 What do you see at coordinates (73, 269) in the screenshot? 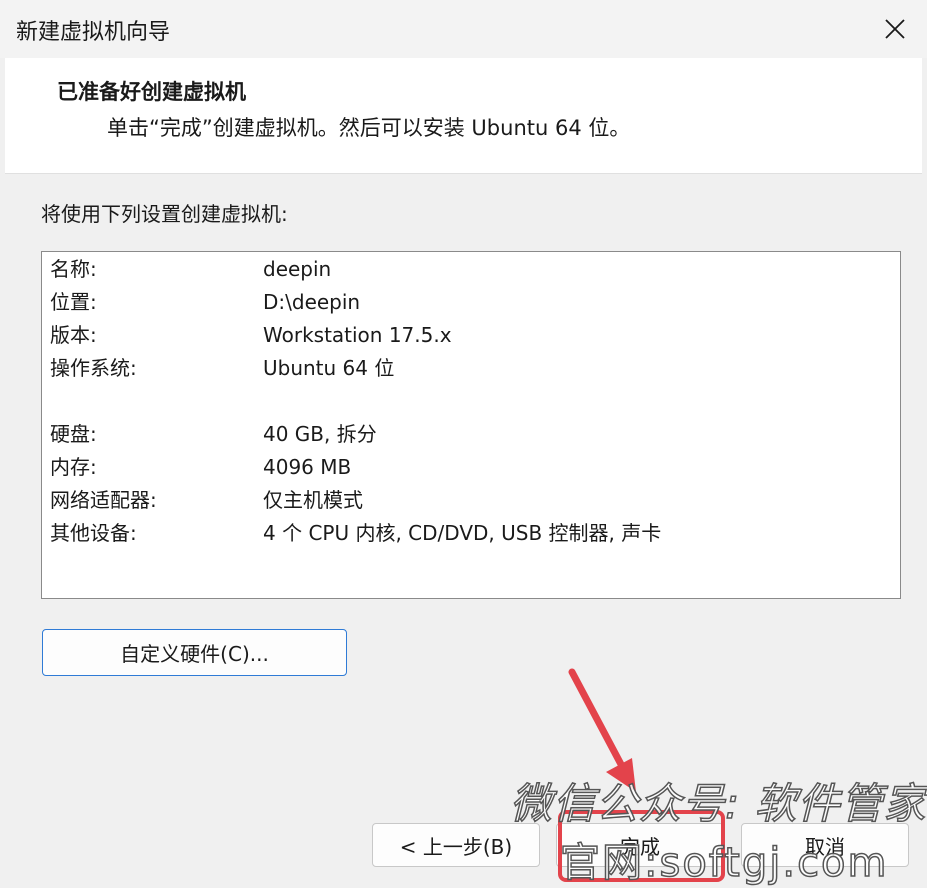
I see `summary-label: 名称:` at bounding box center [73, 269].